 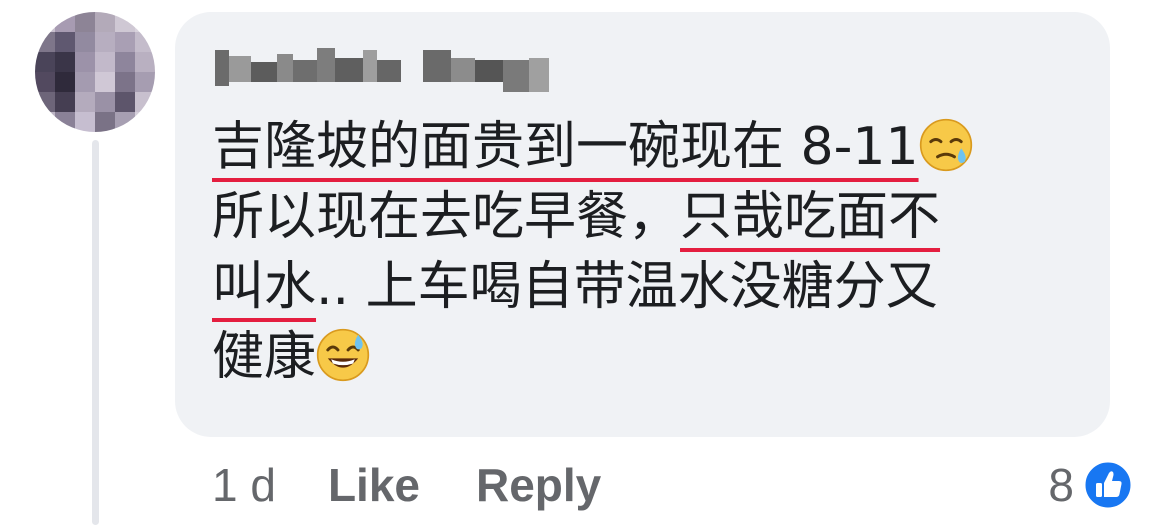 What do you see at coordinates (385, 68) in the screenshot?
I see `author-name-blurred` at bounding box center [385, 68].